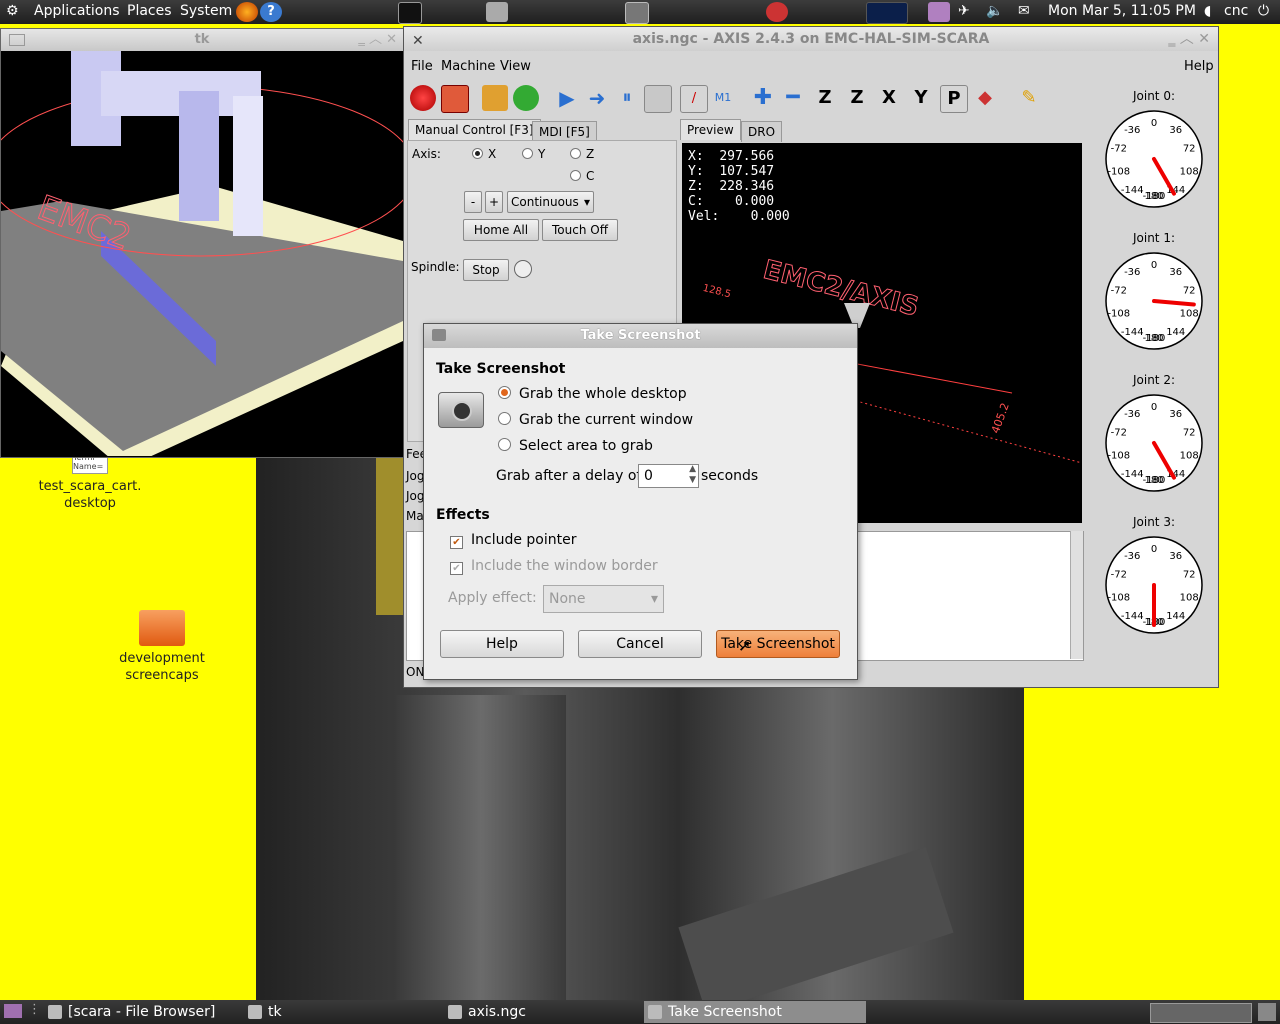 The height and width of the screenshot is (1024, 1280). Describe the element at coordinates (564, 131) in the screenshot. I see `tab-mdi: MDI [F5]` at that location.